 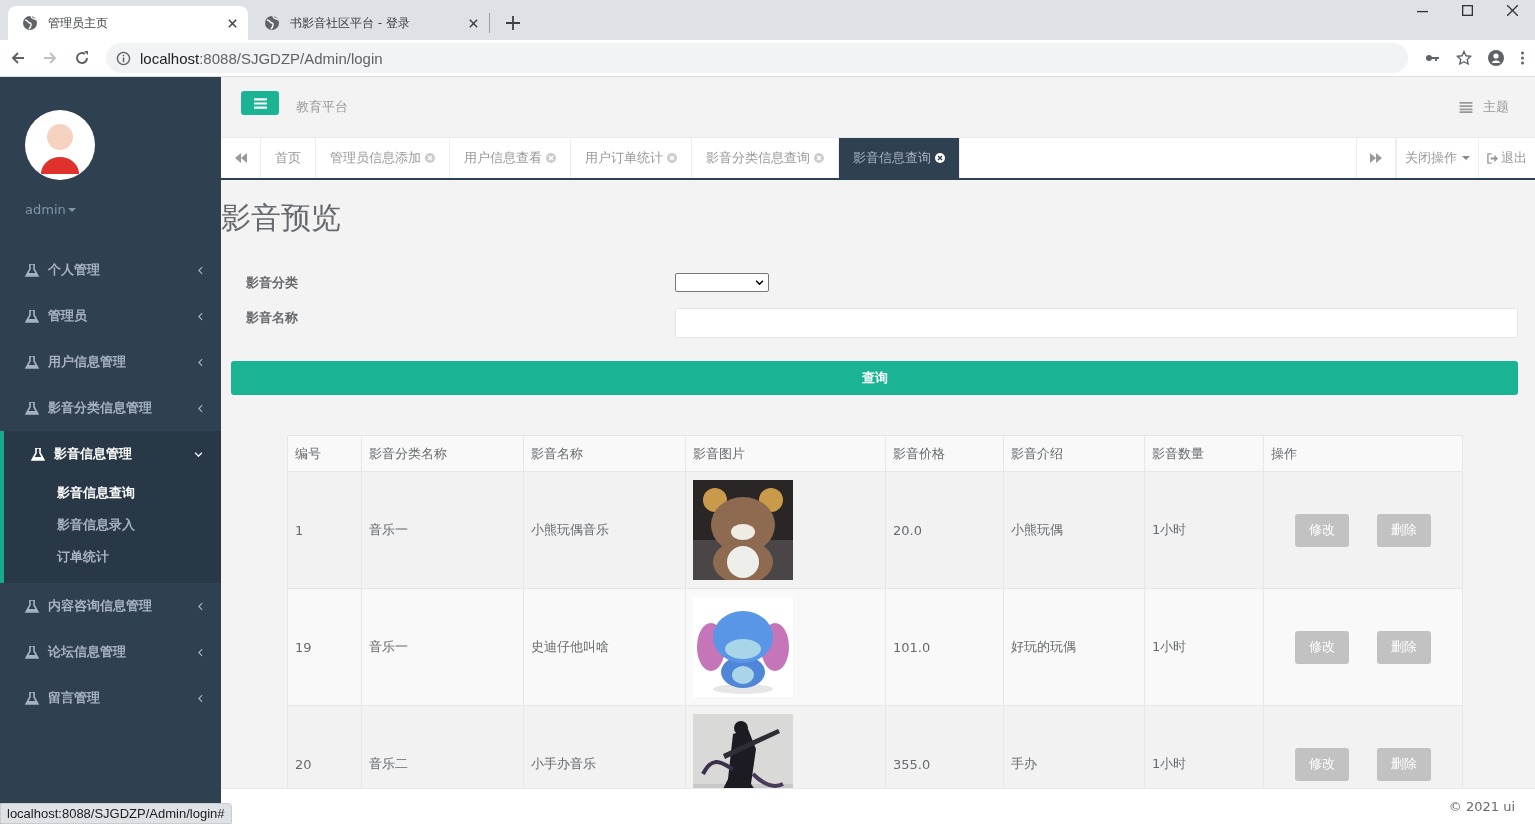 I want to click on menu-item: 留言管理, so click(x=110, y=698).